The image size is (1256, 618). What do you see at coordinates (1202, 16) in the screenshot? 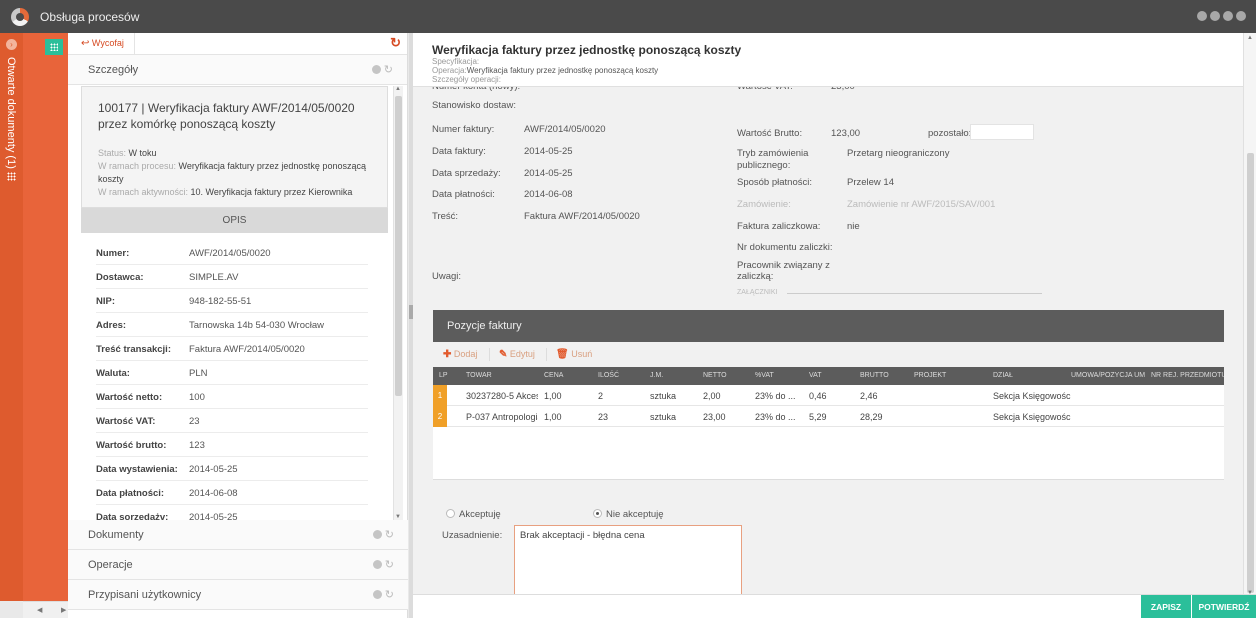
I see `settings-icon` at bounding box center [1202, 16].